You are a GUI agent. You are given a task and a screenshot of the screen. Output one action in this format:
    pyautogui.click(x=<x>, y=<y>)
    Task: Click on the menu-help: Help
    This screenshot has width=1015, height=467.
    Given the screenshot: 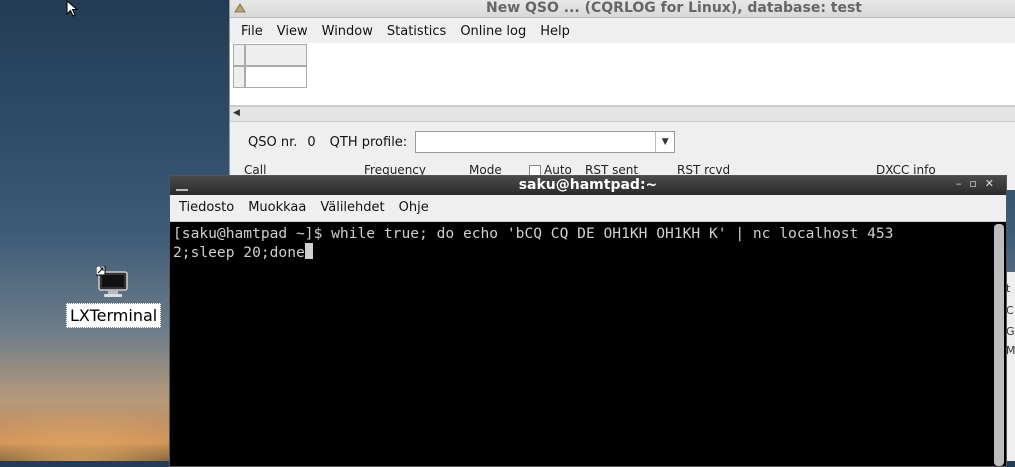 What is the action you would take?
    pyautogui.click(x=555, y=31)
    